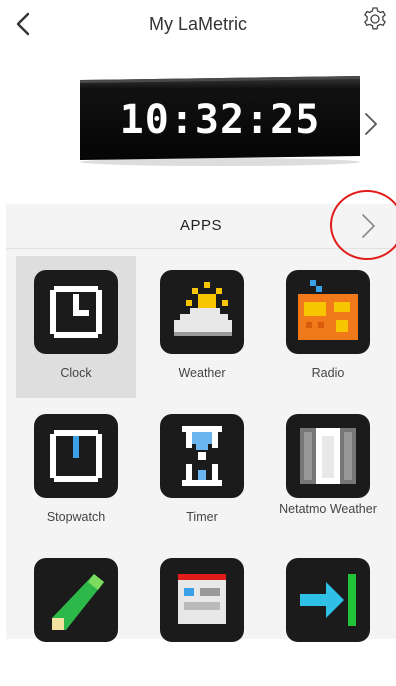 This screenshot has width=396, height=686. I want to click on apps-chevron-icon, so click(368, 226).